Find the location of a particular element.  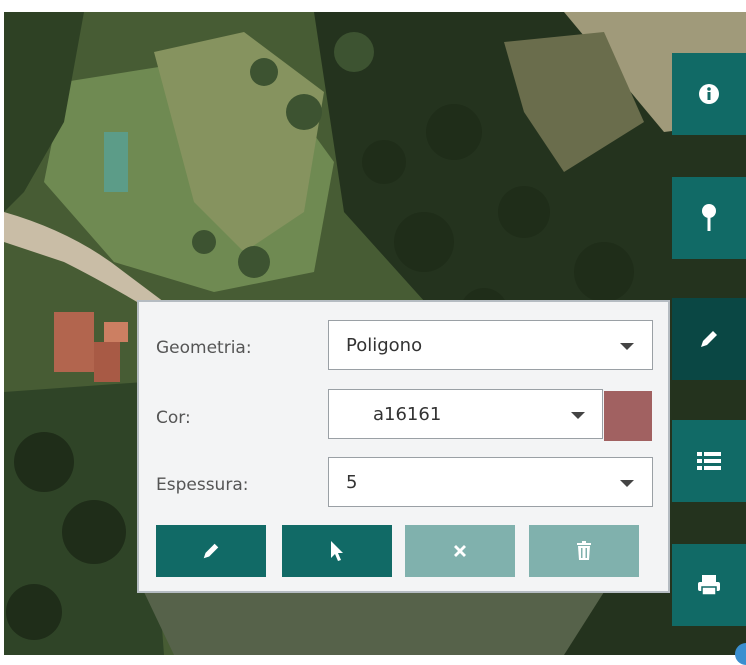

thickness-label: Espessura: is located at coordinates (202, 485).